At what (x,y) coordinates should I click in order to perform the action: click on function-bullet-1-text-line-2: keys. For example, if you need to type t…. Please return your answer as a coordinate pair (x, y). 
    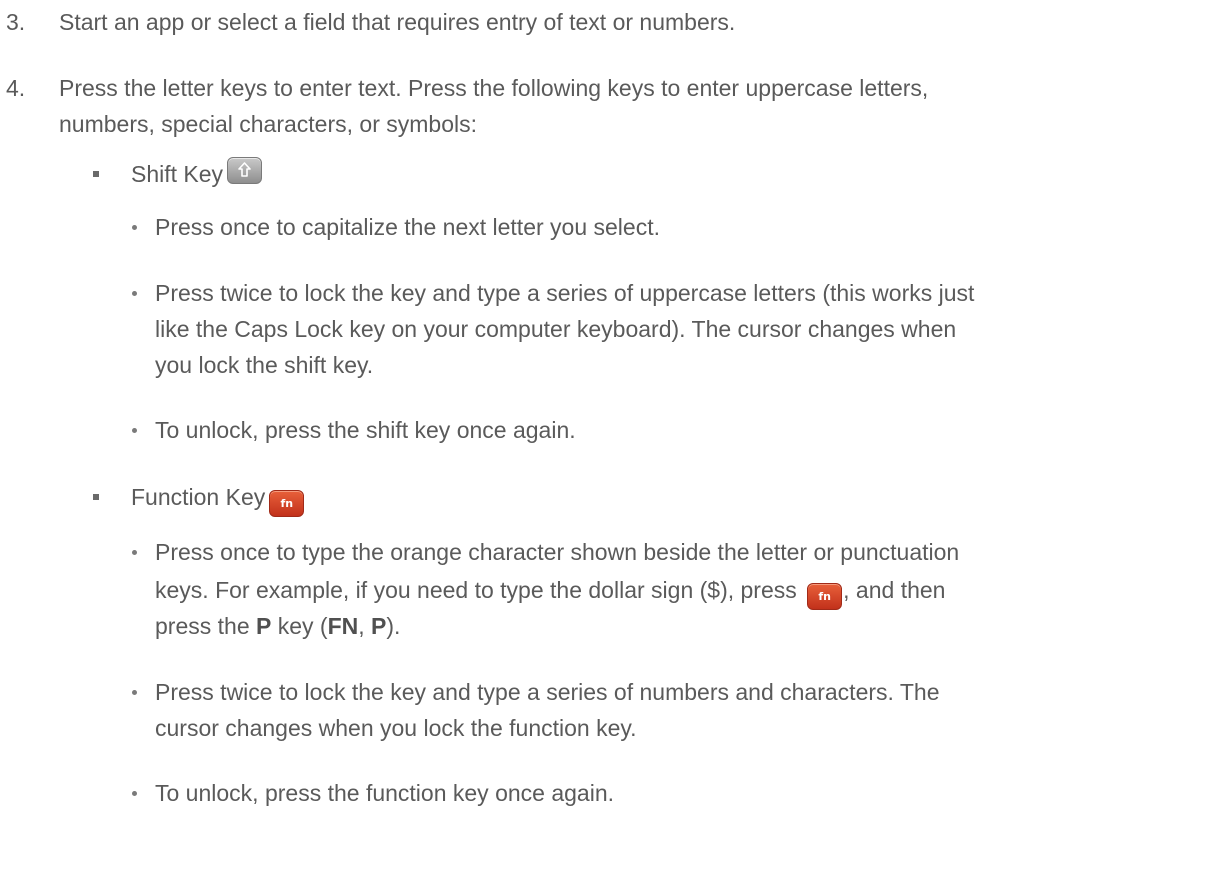
    Looking at the image, I should click on (550, 591).